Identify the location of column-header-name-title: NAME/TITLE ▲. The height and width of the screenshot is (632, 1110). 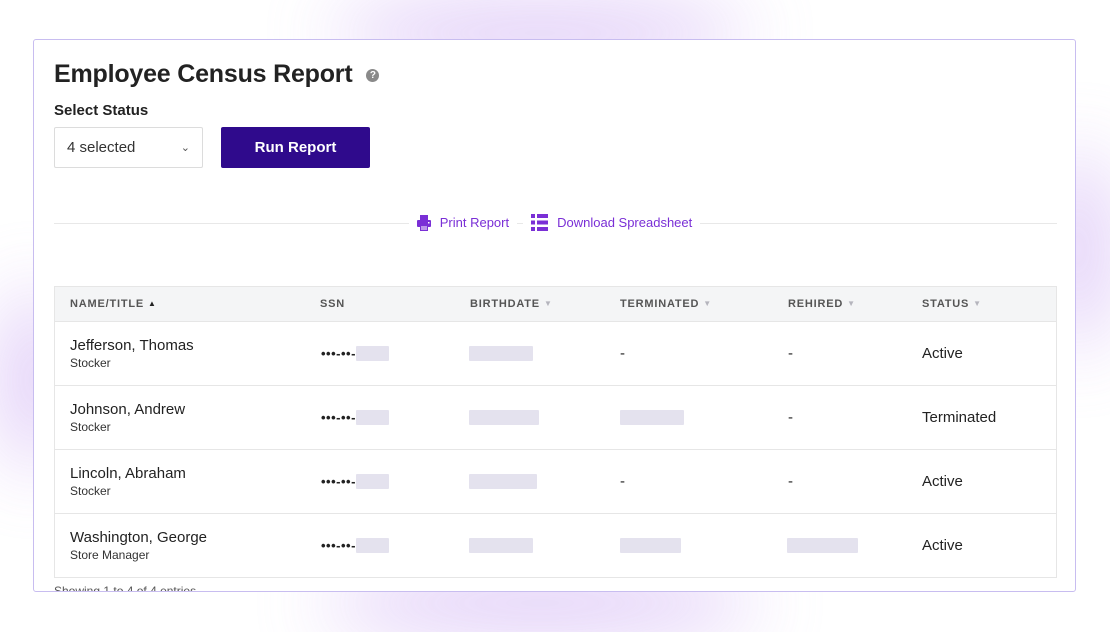
(113, 304).